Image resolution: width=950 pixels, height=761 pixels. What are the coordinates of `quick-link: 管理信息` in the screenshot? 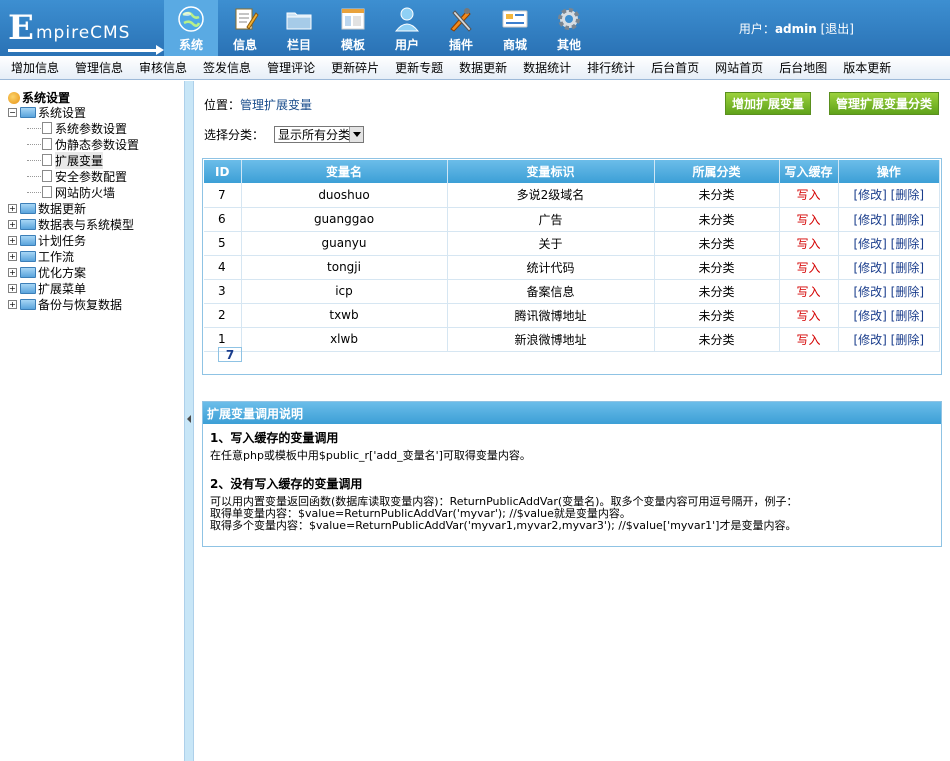 It's located at (99, 67).